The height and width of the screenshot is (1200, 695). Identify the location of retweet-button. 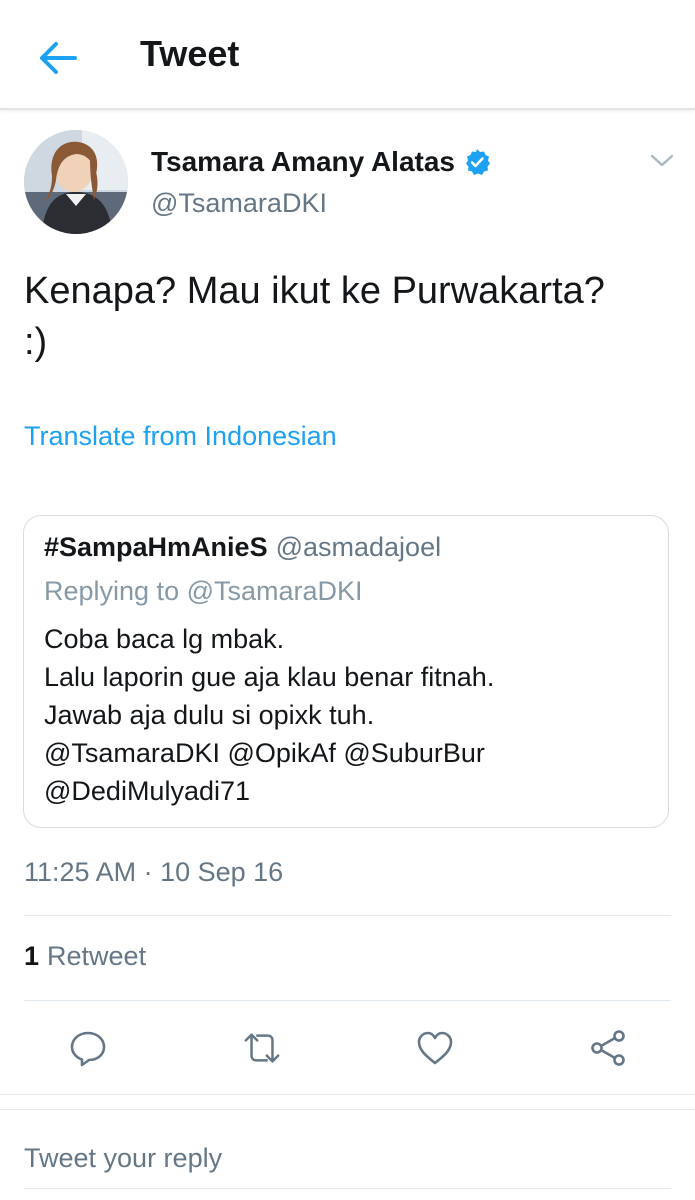
(262, 1048).